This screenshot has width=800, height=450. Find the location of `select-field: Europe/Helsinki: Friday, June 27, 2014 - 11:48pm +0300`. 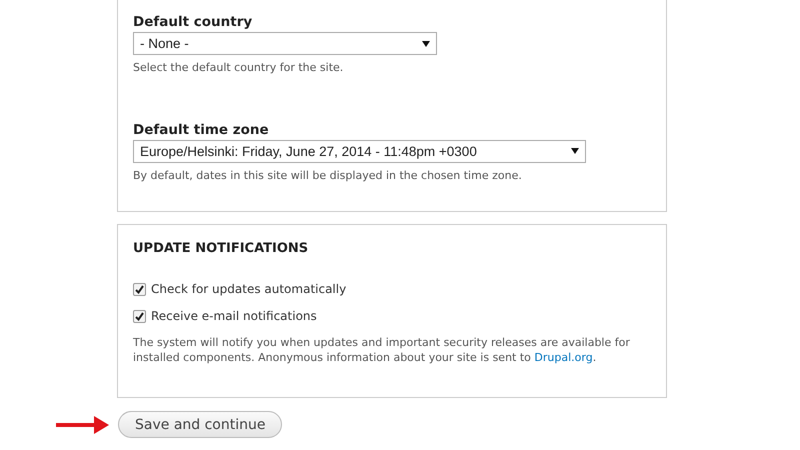

select-field: Europe/Helsinki: Friday, June 27, 2014 - 11:48pm +0300 is located at coordinates (359, 151).